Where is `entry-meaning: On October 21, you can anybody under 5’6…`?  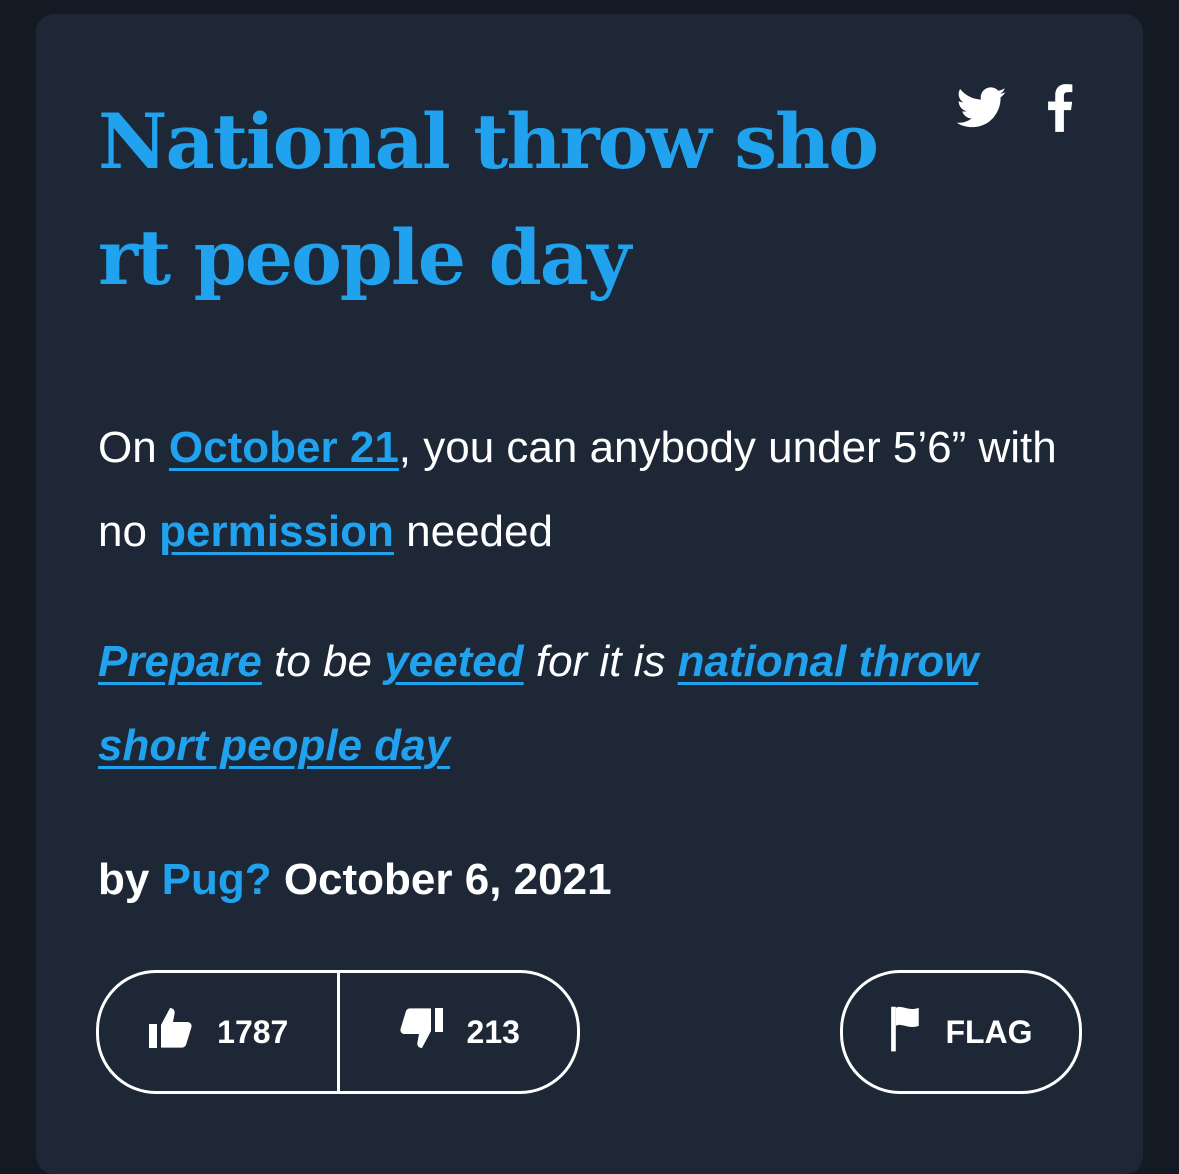 entry-meaning: On October 21, you can anybody under 5’6… is located at coordinates (578, 490).